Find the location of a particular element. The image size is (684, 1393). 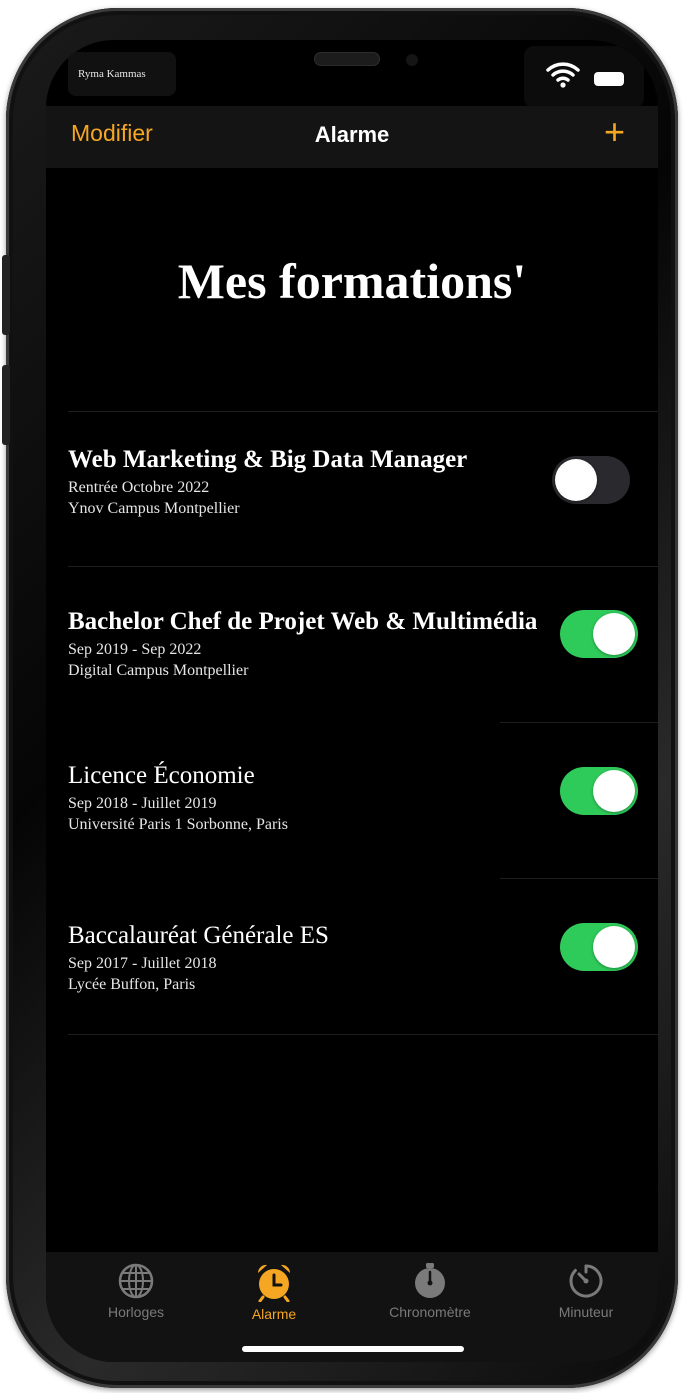

item-school: Université Paris 1 Sorbonne, Paris is located at coordinates (178, 824).